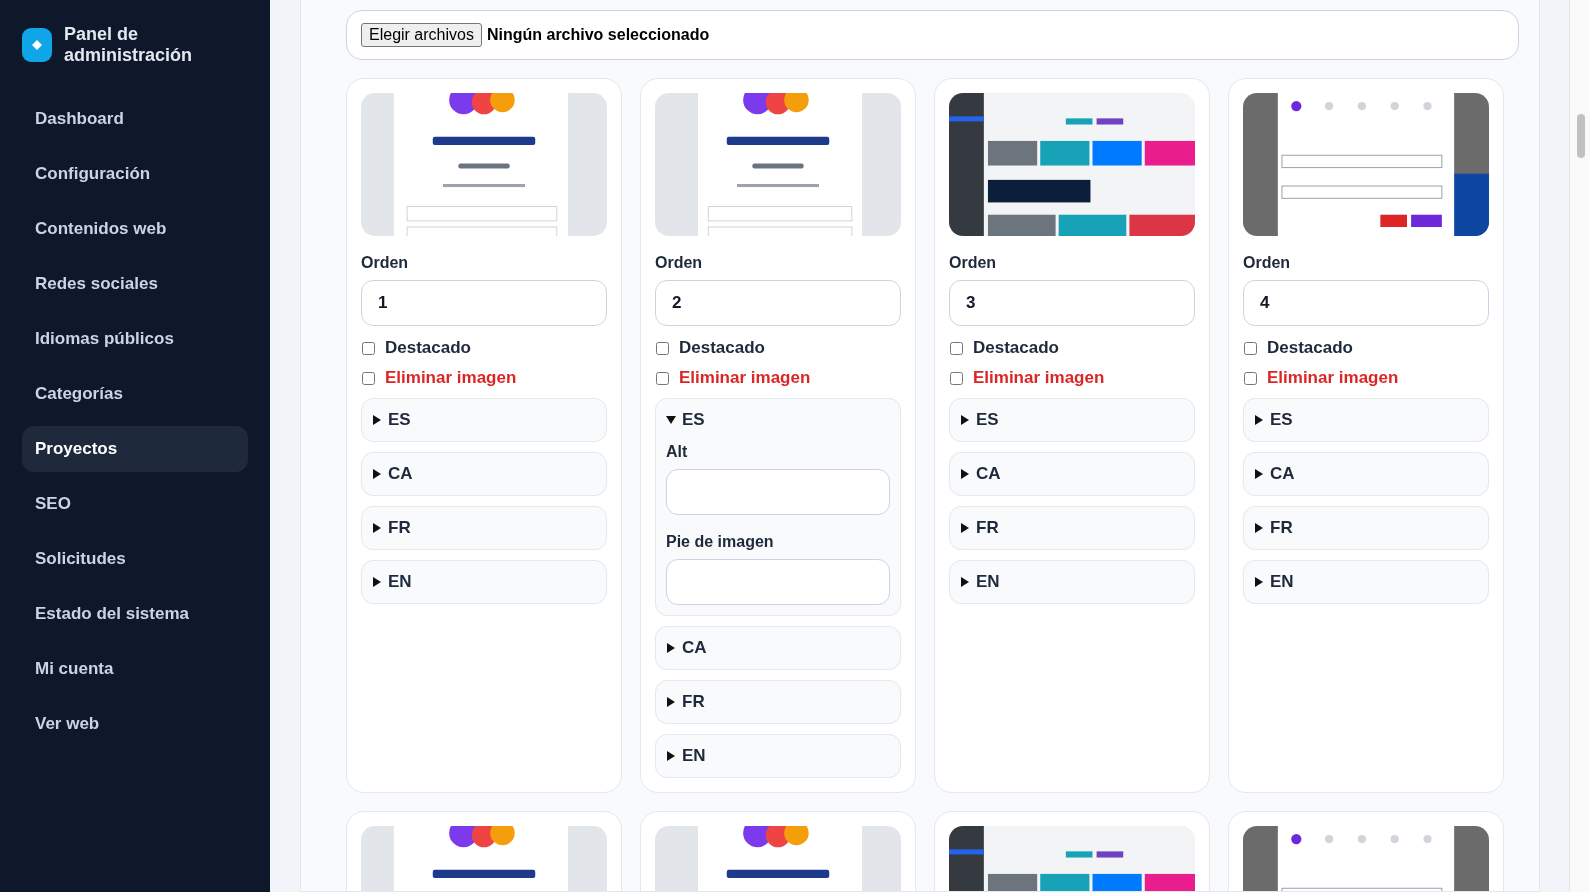 Image resolution: width=1590 pixels, height=892 pixels. Describe the element at coordinates (135, 174) in the screenshot. I see `sidebar-item: Configuración` at that location.